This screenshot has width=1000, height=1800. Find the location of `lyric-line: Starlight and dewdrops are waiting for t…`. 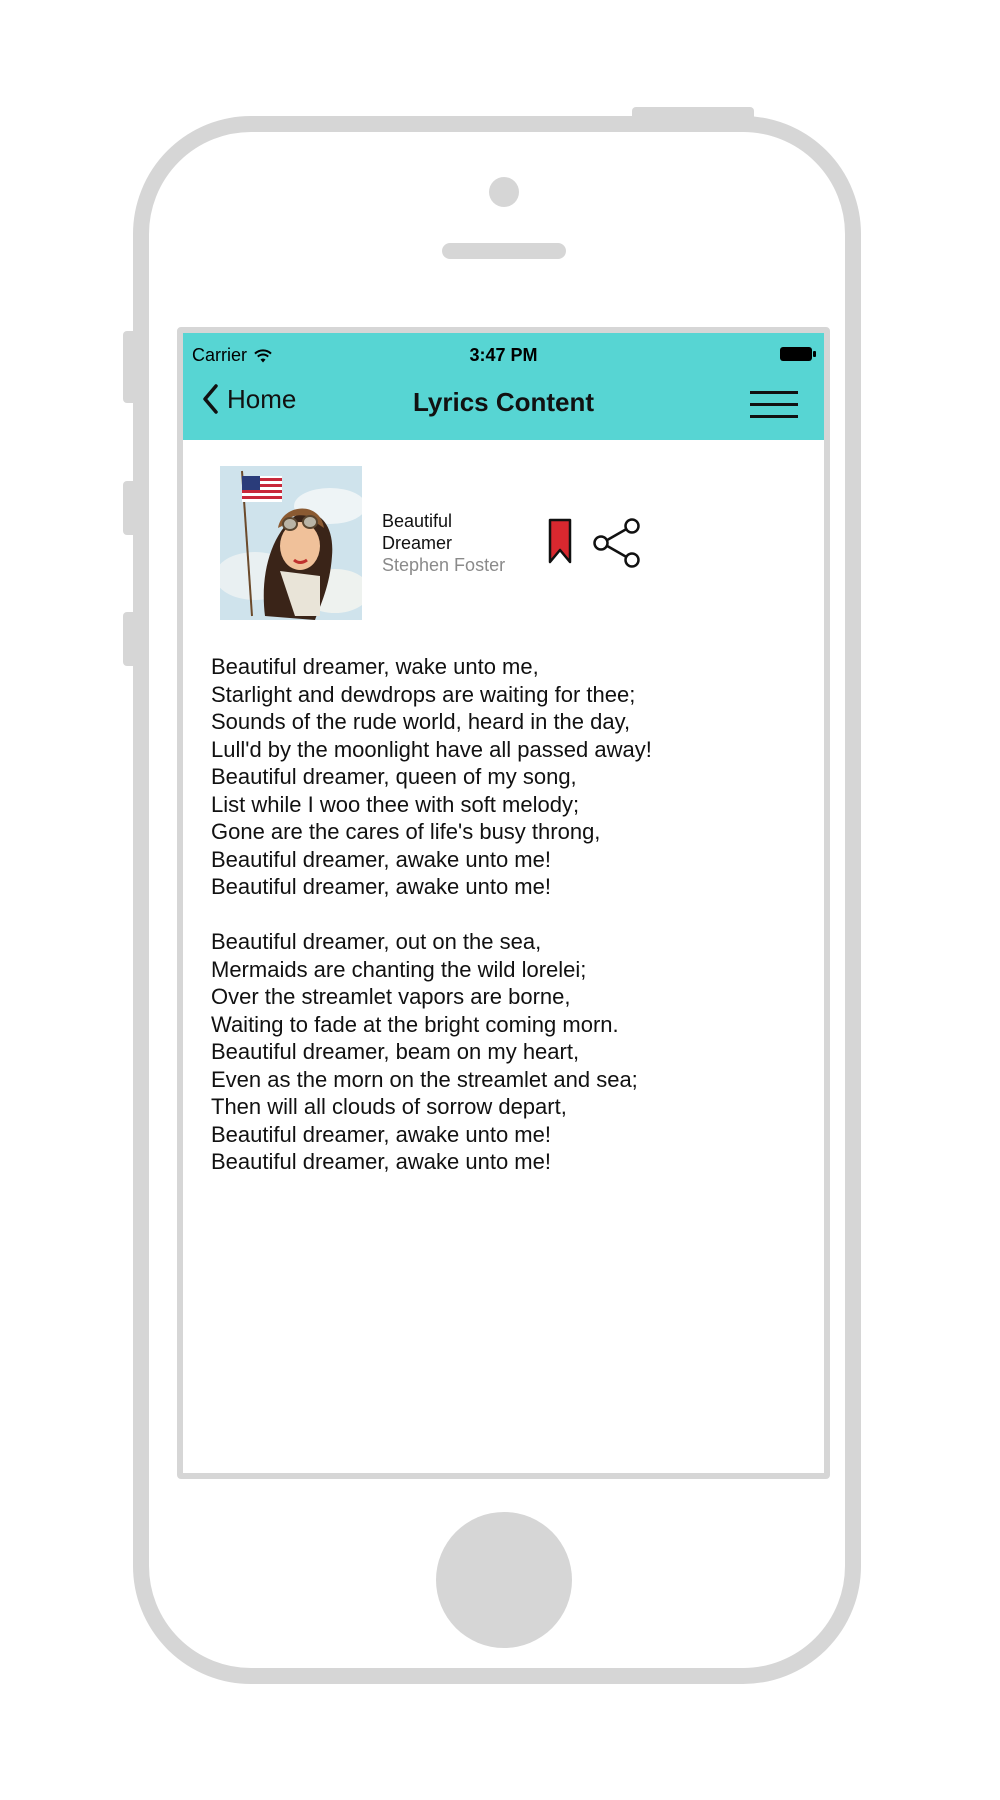

lyric-line: Starlight and dewdrops are waiting for t… is located at coordinates (423, 694).